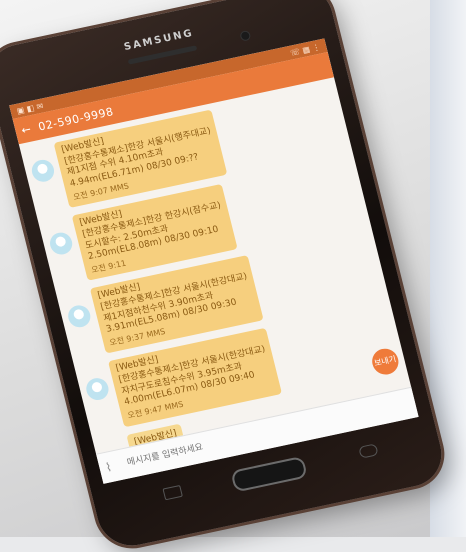 Image resolution: width=466 pixels, height=552 pixels. Describe the element at coordinates (112, 466) in the screenshot. I see `attach-icon: ⌇` at that location.